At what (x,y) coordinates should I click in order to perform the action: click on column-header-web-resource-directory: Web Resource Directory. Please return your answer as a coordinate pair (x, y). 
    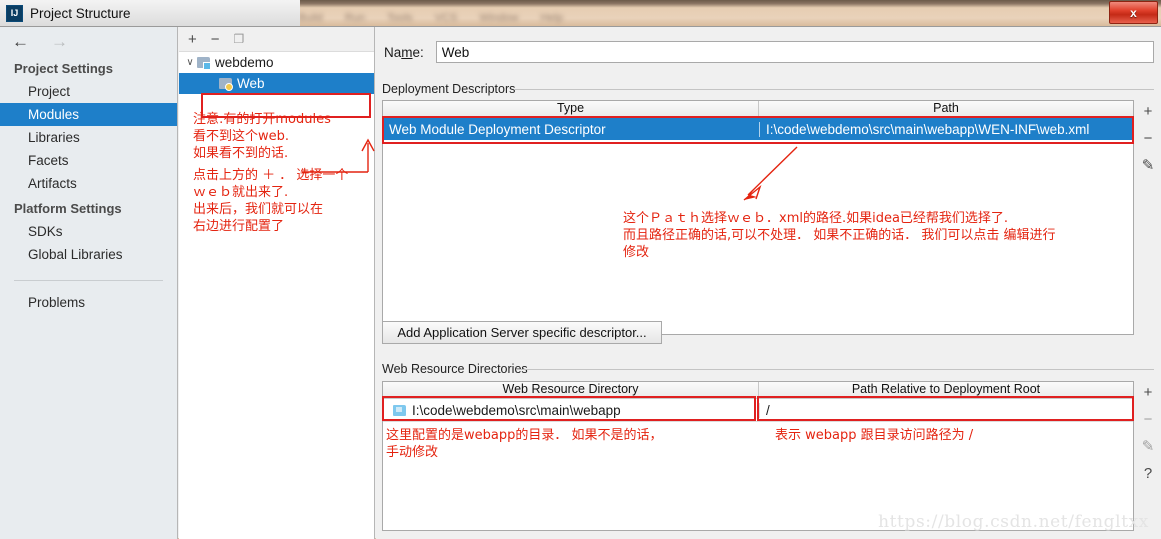
    Looking at the image, I should click on (571, 390).